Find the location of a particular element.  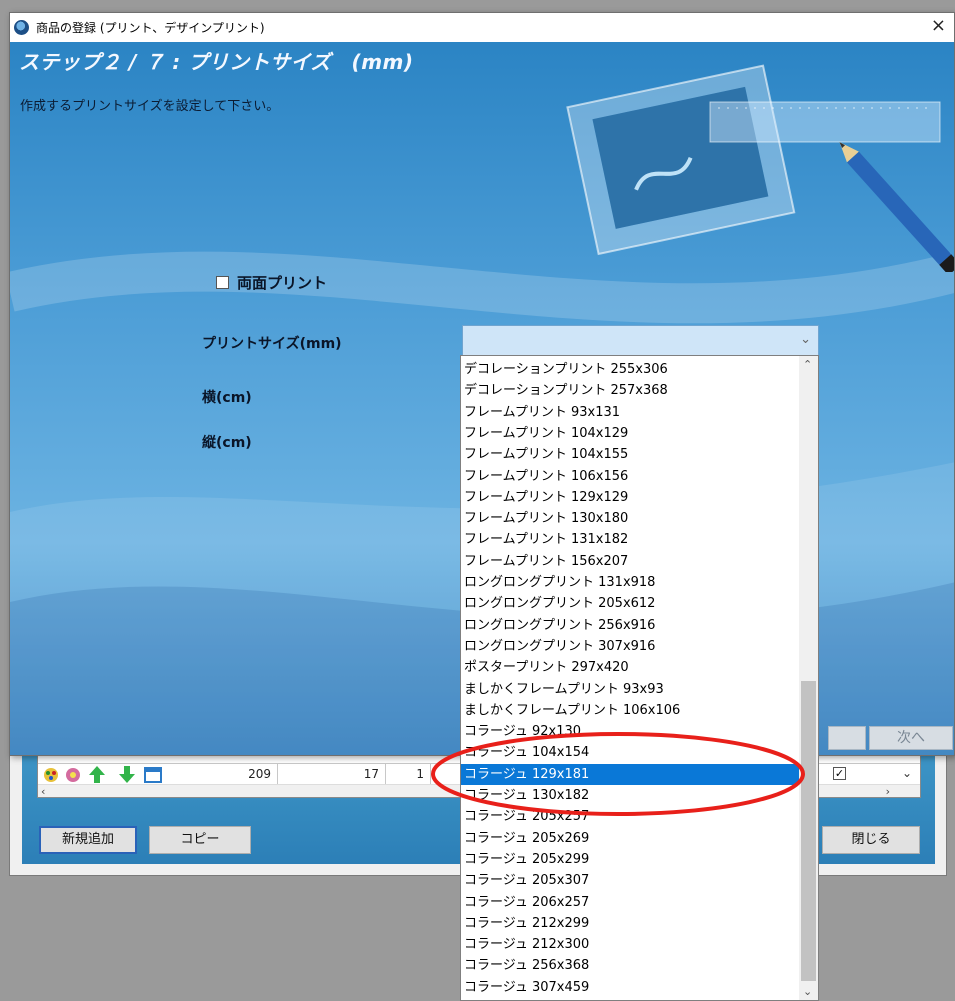

dropdown-option: コラージュ 307x459 is located at coordinates (630, 987).